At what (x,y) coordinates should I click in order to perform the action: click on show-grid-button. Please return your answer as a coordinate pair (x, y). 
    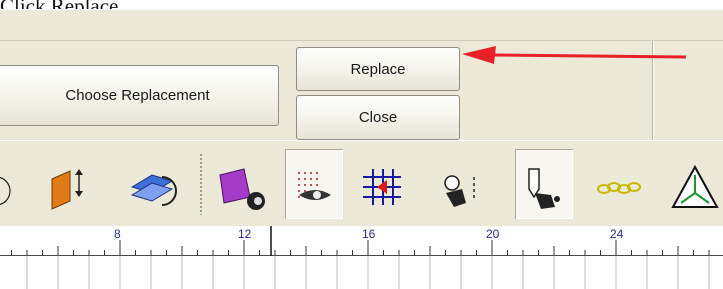
    Looking at the image, I should click on (314, 184).